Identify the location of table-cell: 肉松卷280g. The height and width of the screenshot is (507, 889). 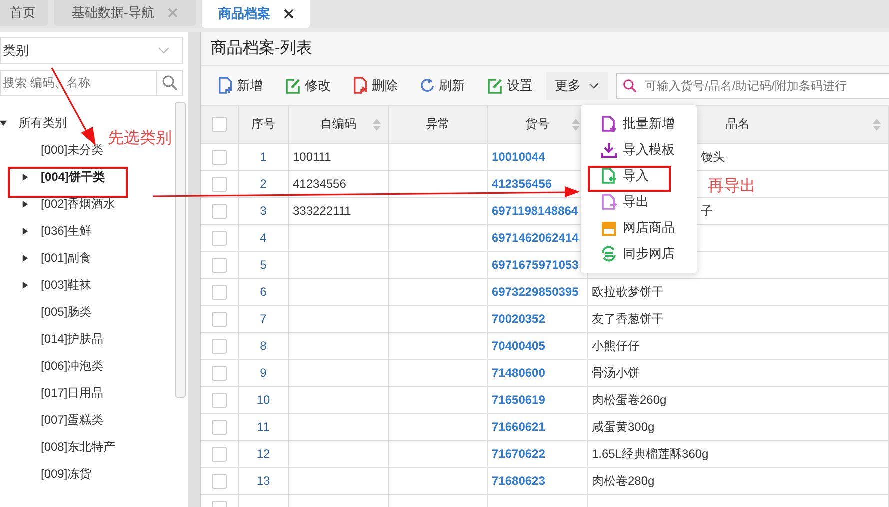
(623, 481).